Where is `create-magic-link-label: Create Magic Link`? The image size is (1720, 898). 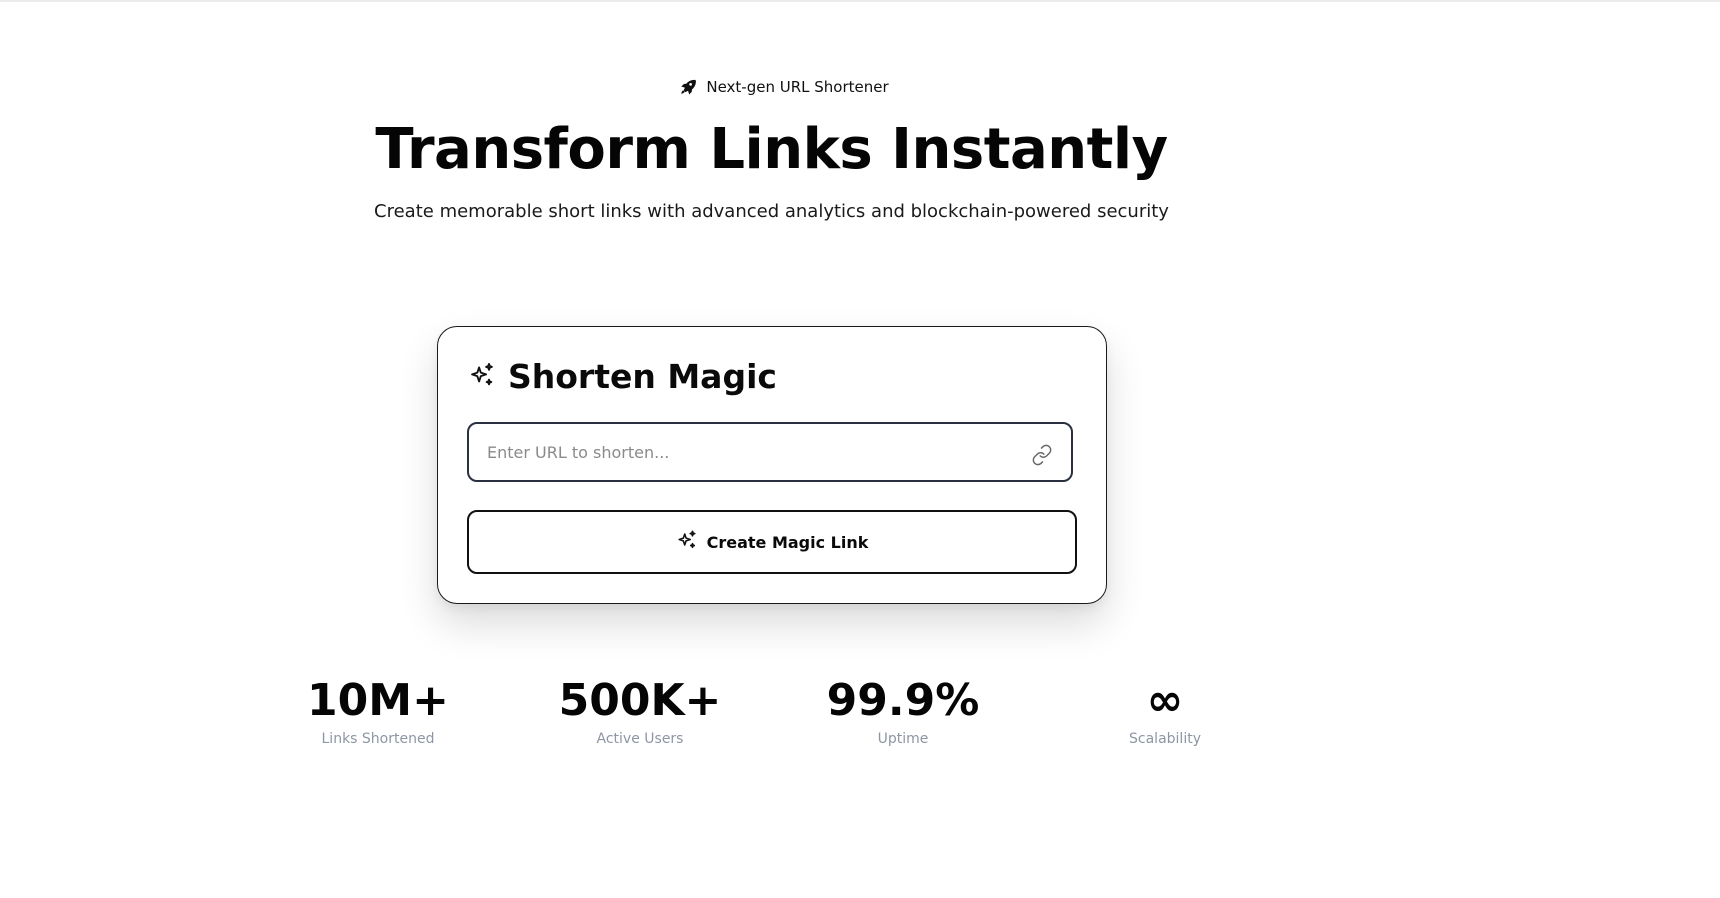 create-magic-link-label: Create Magic Link is located at coordinates (787, 542).